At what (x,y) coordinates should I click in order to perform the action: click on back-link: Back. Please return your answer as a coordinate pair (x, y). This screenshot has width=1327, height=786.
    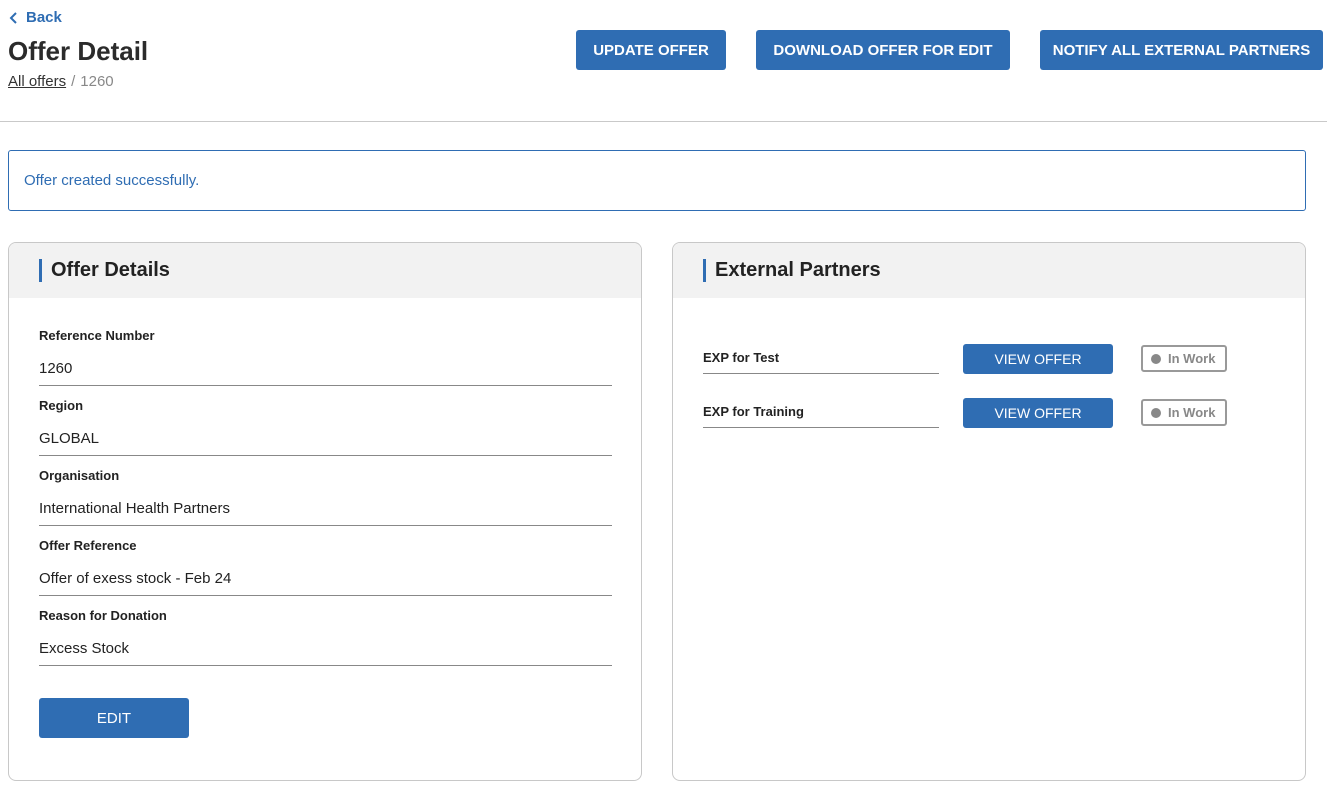
    Looking at the image, I should click on (35, 17).